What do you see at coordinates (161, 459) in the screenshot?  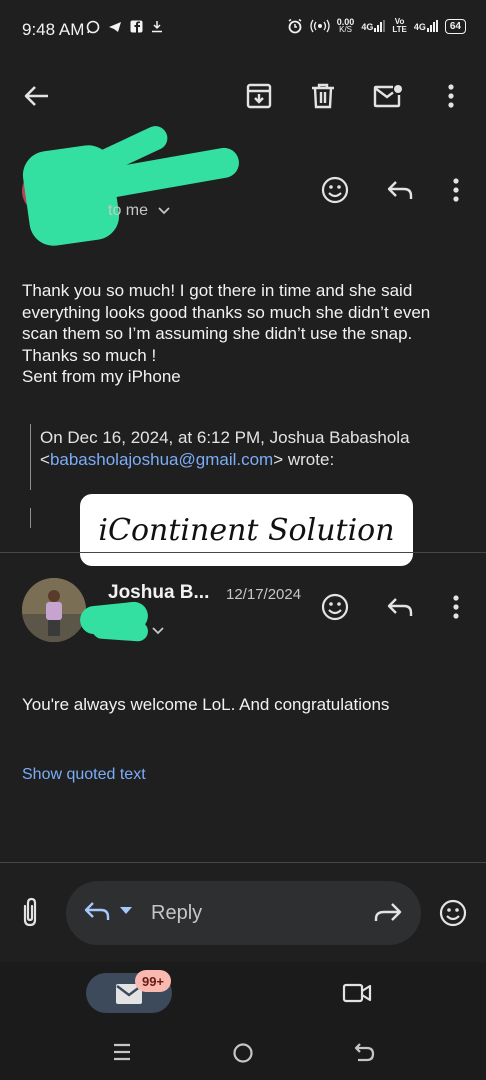 I see `quote-email-link: babasholajoshua@gmail.com` at bounding box center [161, 459].